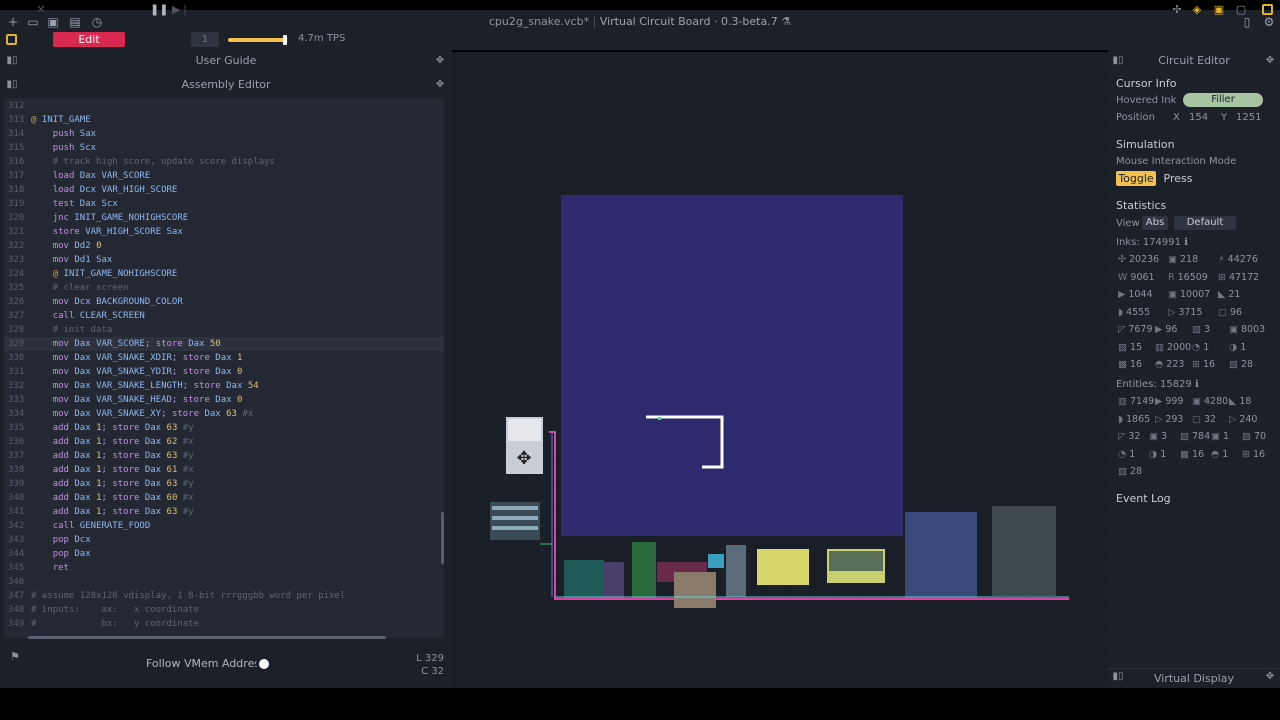  Describe the element at coordinates (1183, 259) in the screenshot. I see `stat-item: ▣ 218` at that location.